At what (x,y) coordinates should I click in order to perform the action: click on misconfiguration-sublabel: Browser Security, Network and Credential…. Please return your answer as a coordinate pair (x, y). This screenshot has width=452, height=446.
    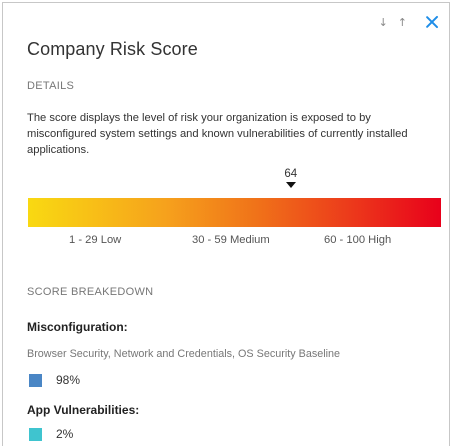
    Looking at the image, I should click on (184, 354).